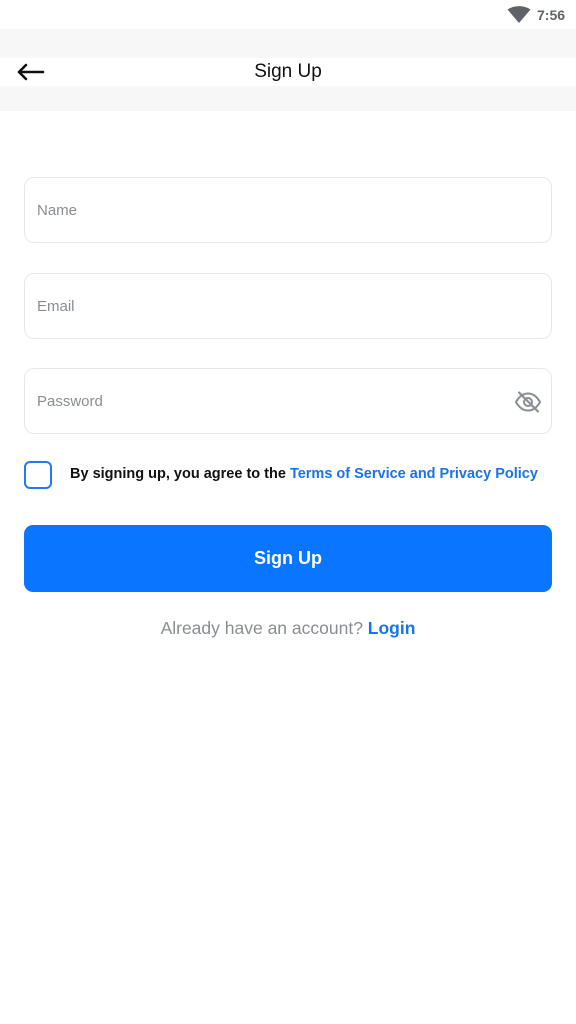 Image resolution: width=576 pixels, height=1024 pixels. What do you see at coordinates (288, 14) in the screenshot?
I see `status-bar: 7:56` at bounding box center [288, 14].